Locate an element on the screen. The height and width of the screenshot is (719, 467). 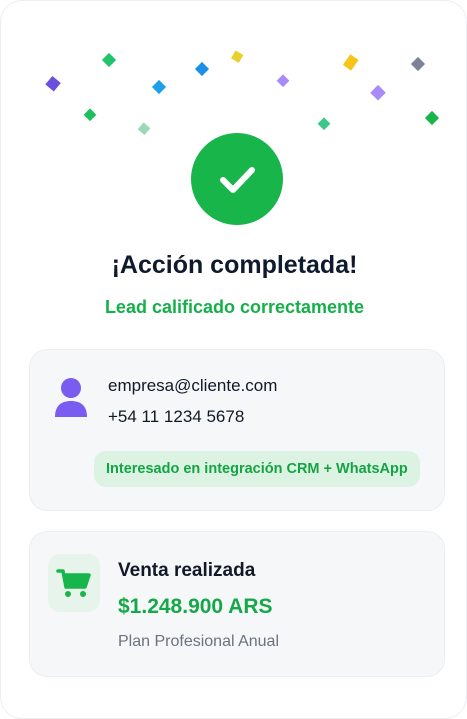
page-title: ¡Acción completada! is located at coordinates (234, 265).